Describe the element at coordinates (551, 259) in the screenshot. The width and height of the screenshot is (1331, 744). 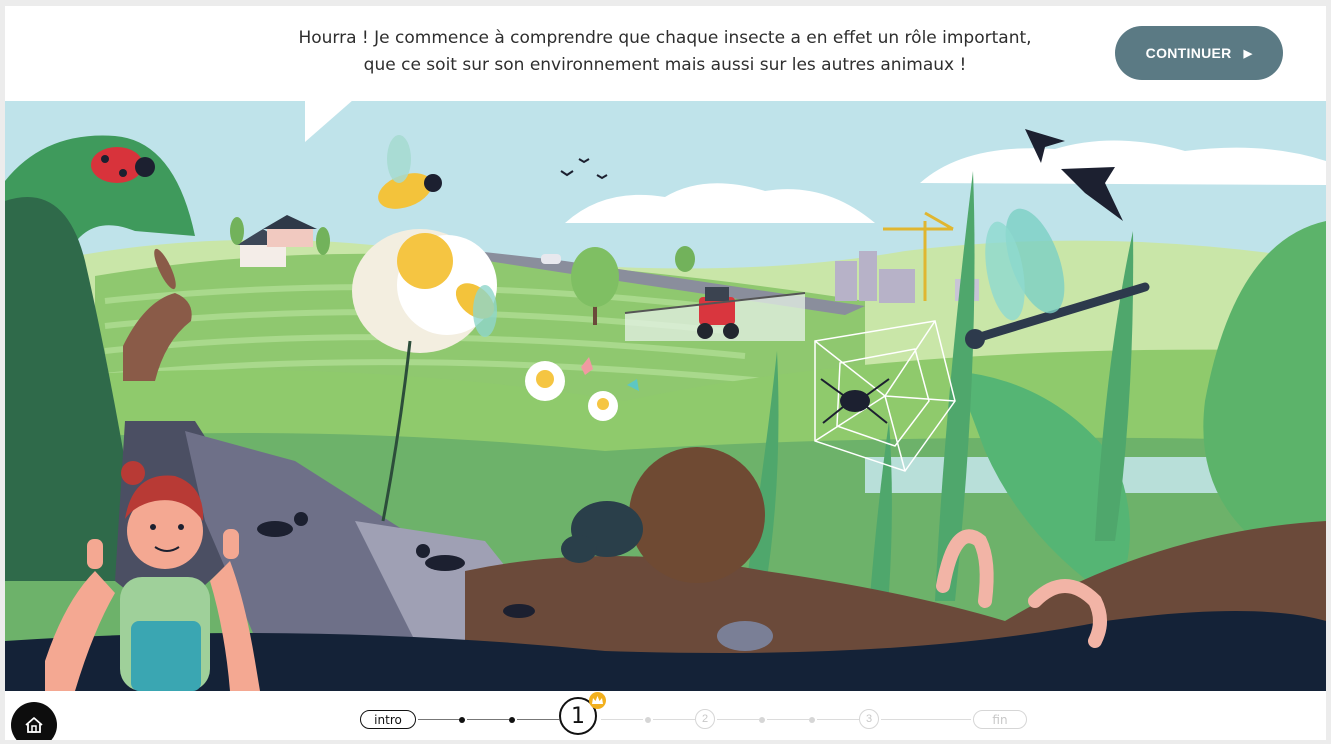
I see `car` at that location.